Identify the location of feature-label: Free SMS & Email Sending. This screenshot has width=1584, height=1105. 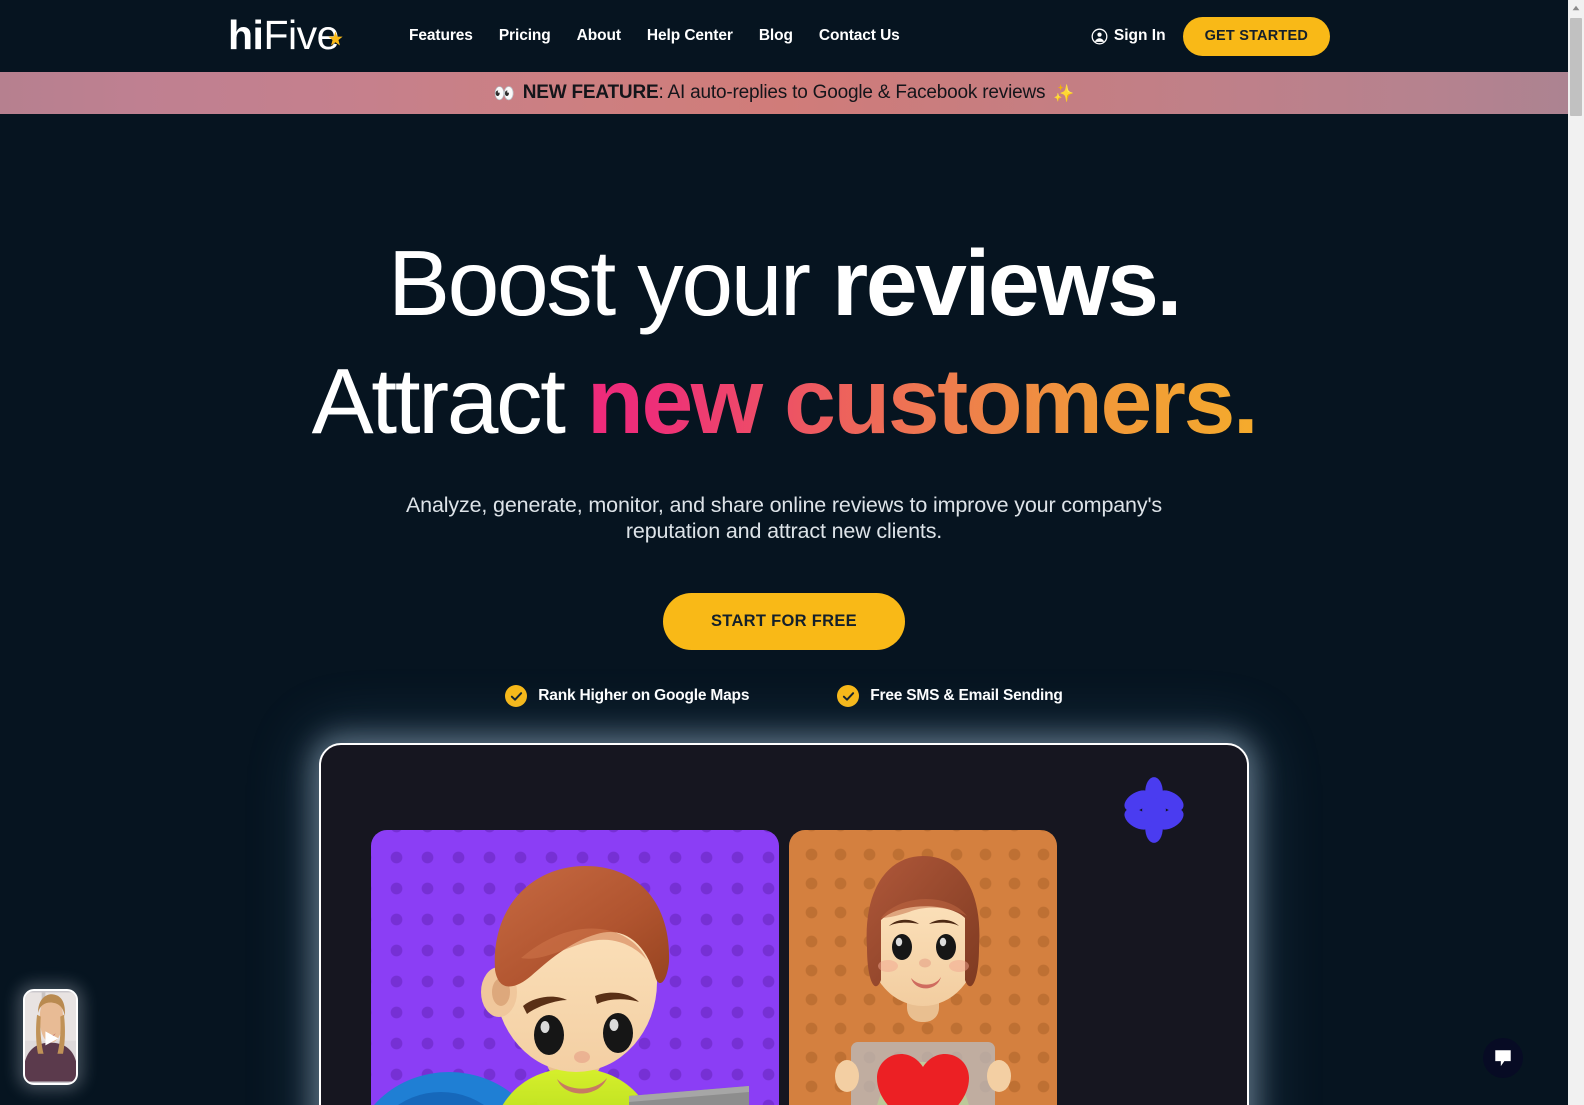
(966, 695).